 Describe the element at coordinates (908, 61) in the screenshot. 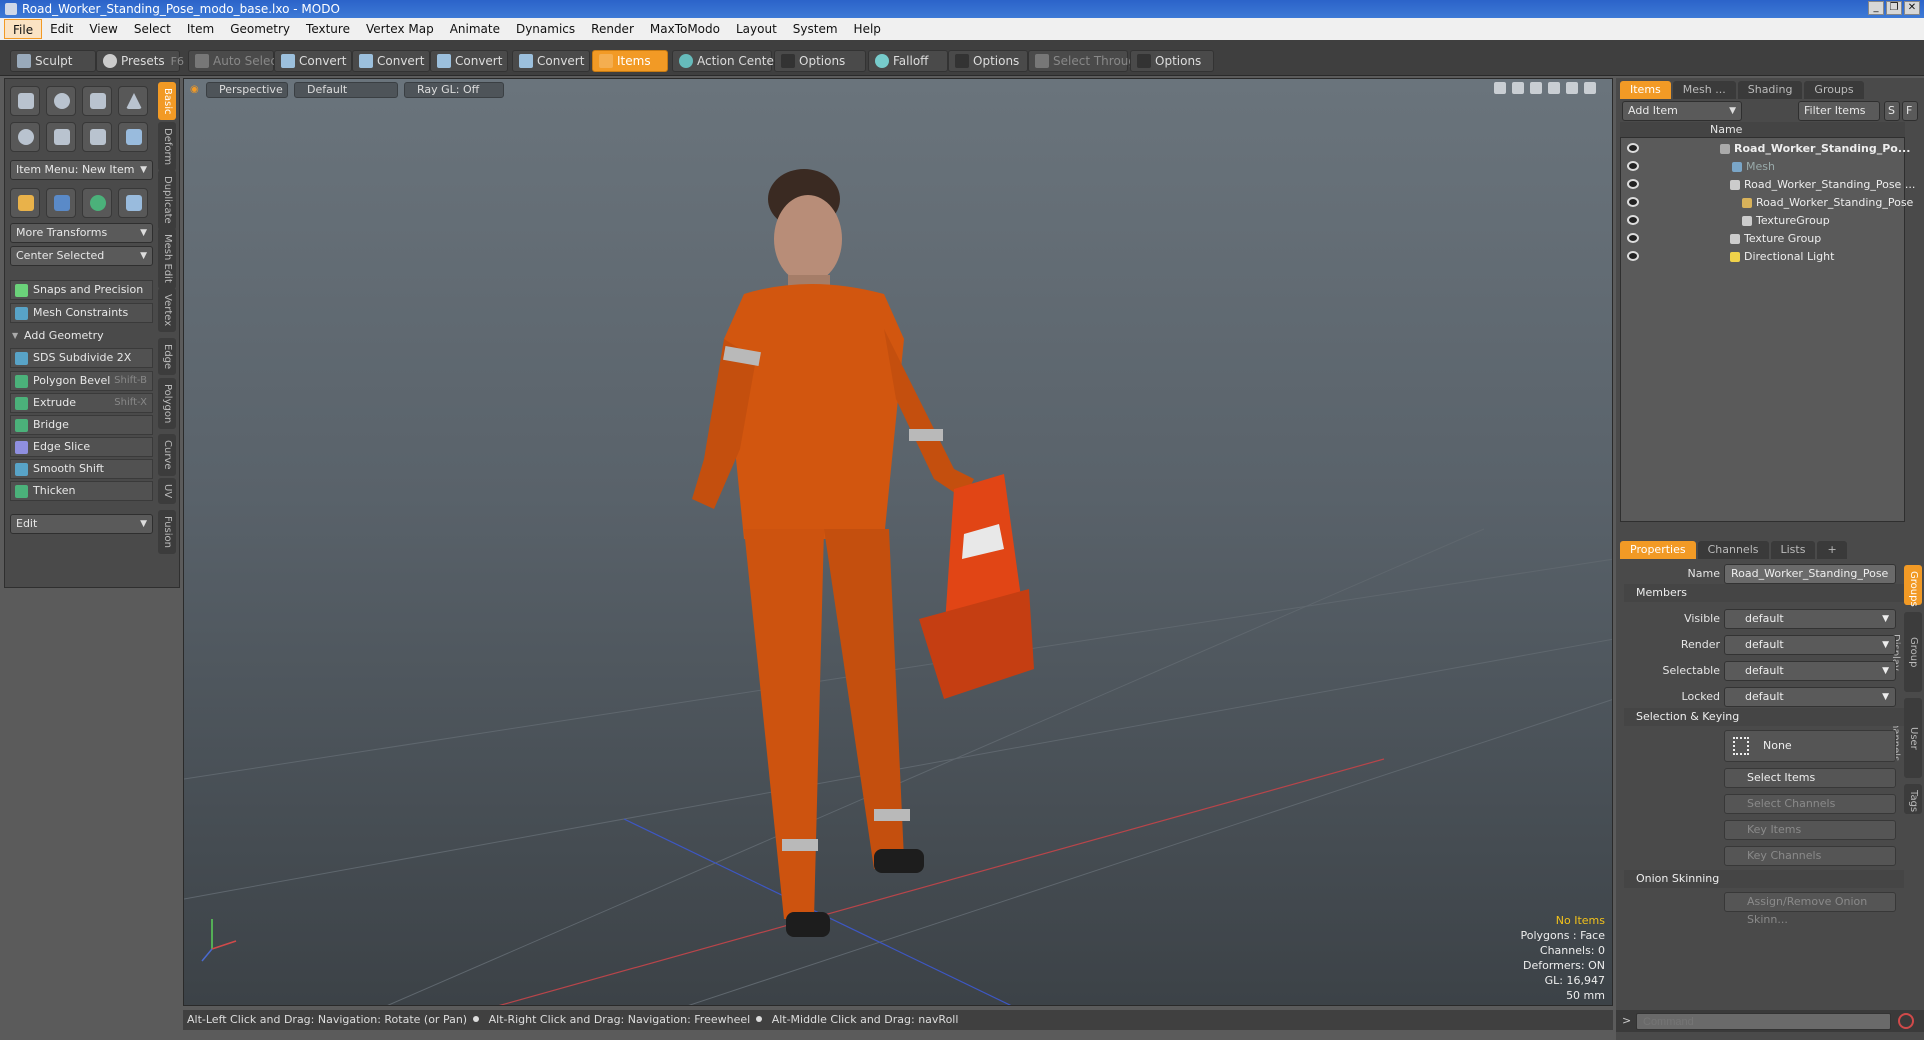

I see `falloff-button: Falloff` at that location.